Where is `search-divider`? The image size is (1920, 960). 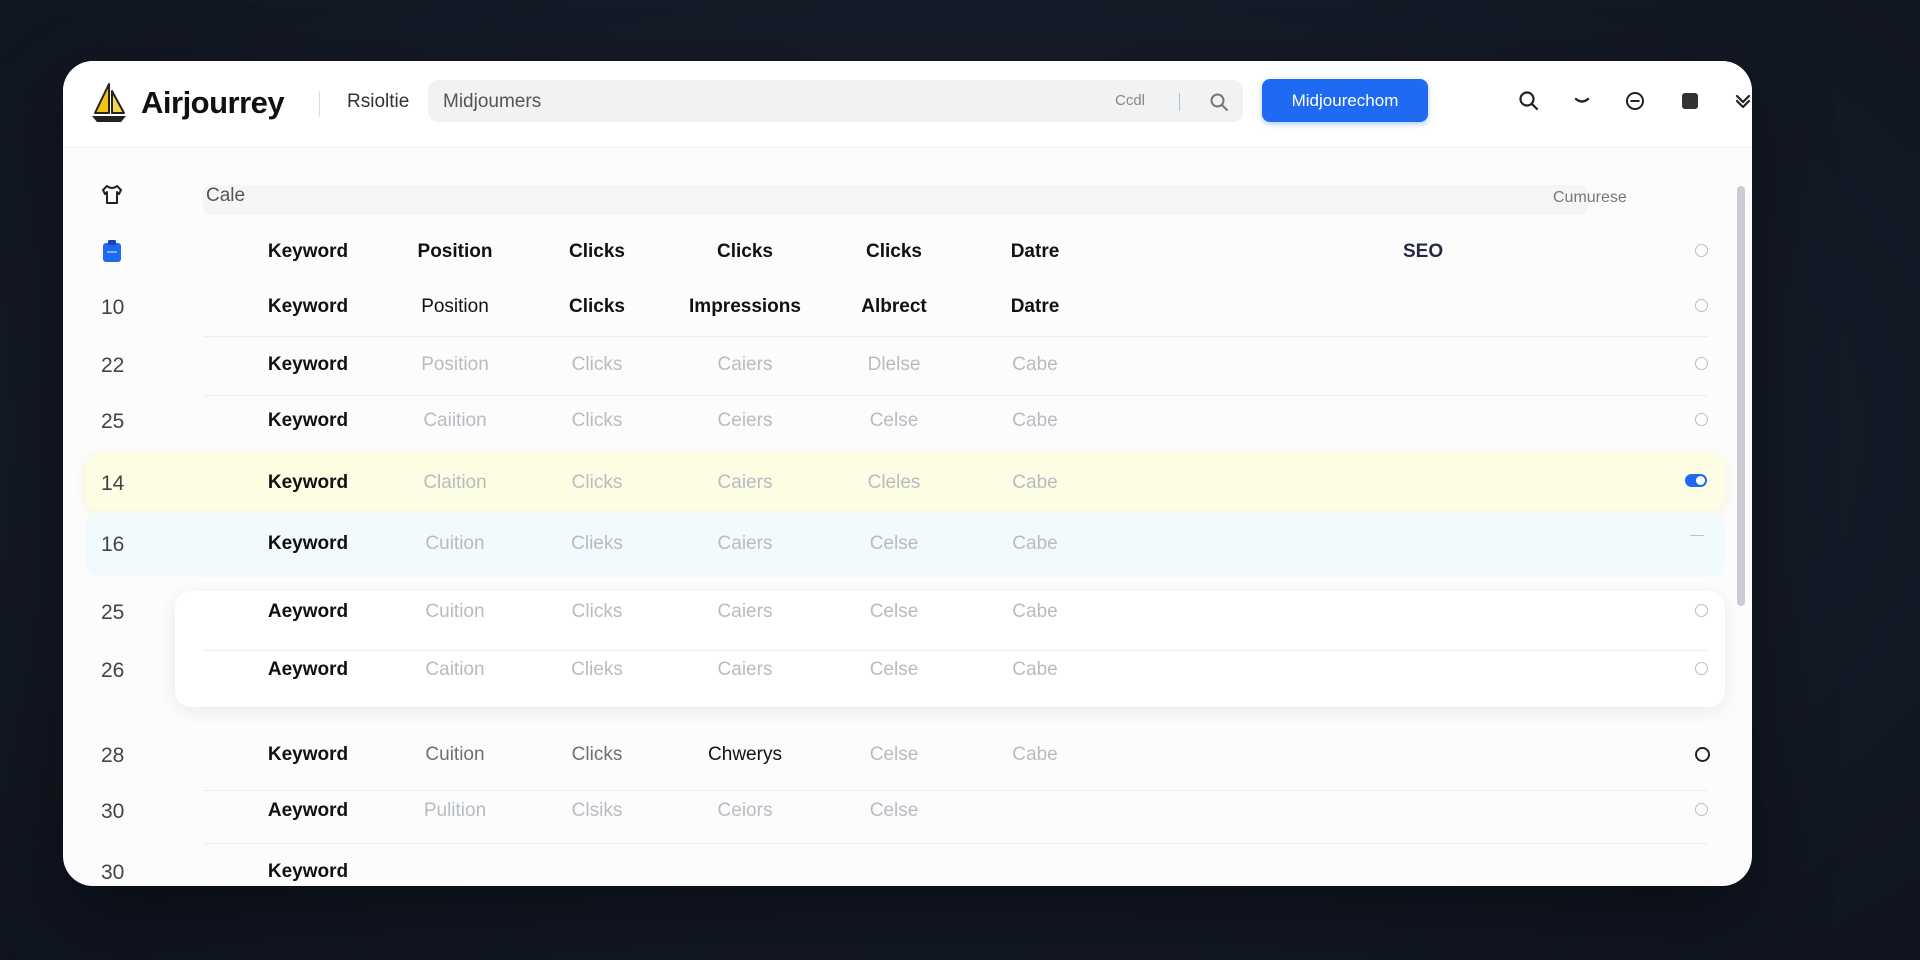 search-divider is located at coordinates (1179, 102).